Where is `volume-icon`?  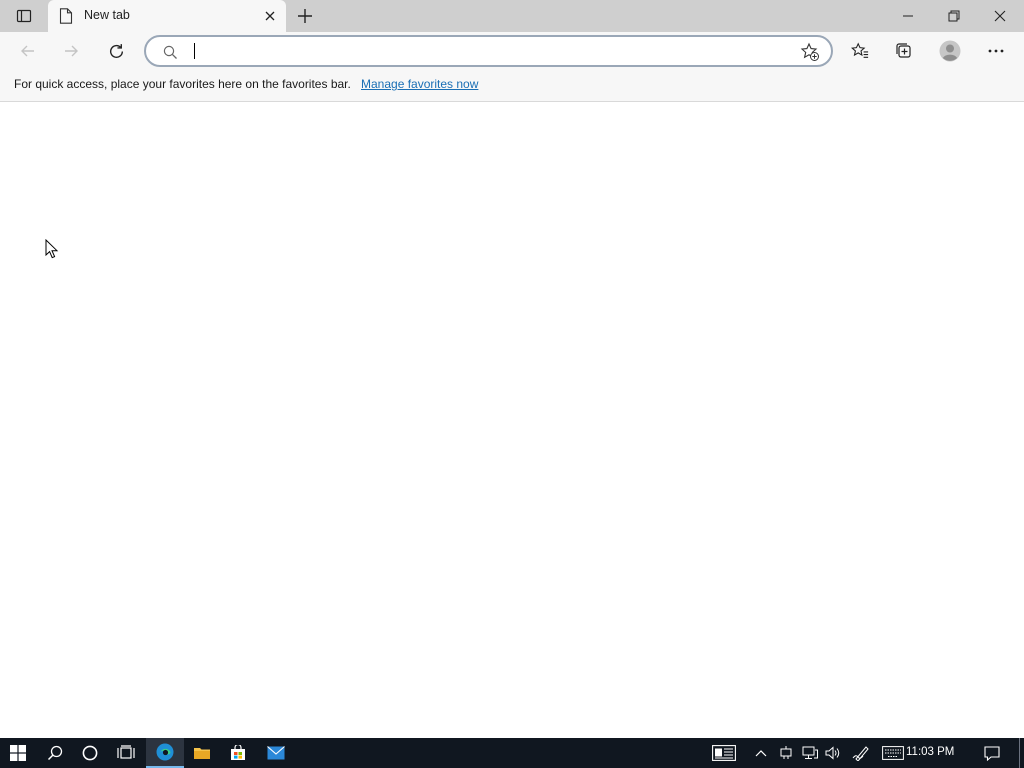 volume-icon is located at coordinates (832, 753).